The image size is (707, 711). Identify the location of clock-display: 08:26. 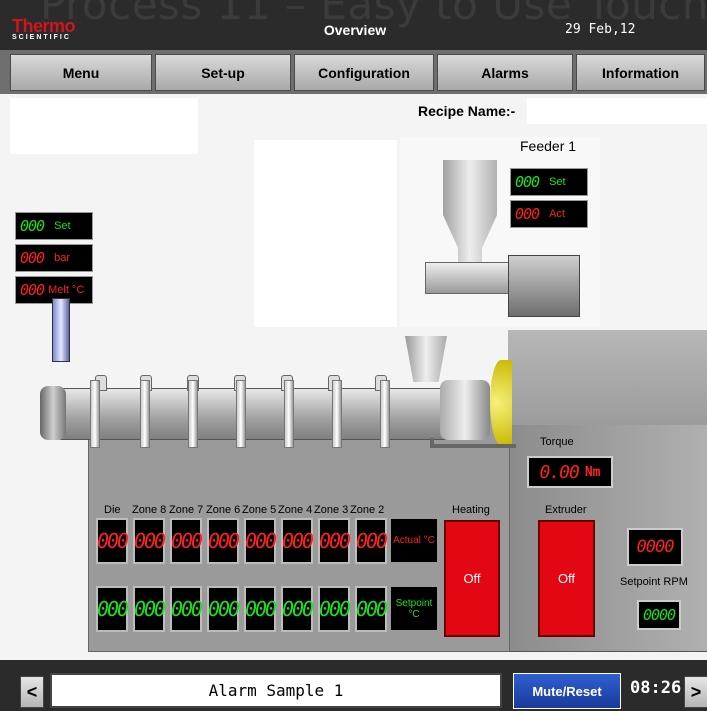
(656, 688).